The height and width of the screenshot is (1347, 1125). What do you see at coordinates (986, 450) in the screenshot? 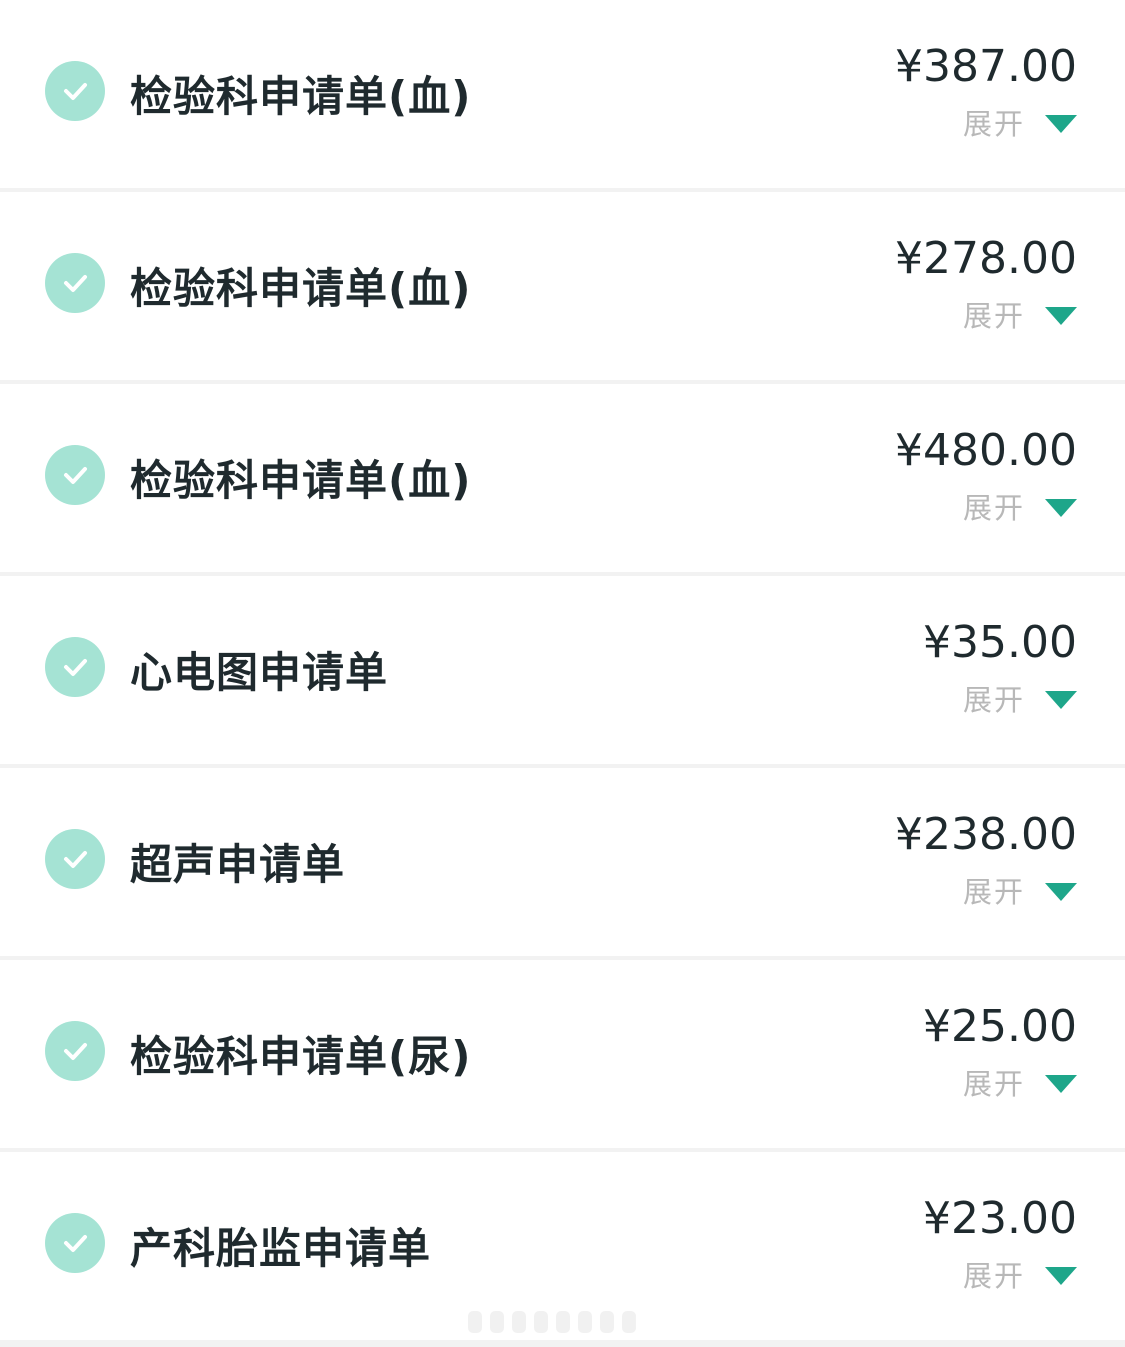
I see `item-price: ¥480.00` at bounding box center [986, 450].